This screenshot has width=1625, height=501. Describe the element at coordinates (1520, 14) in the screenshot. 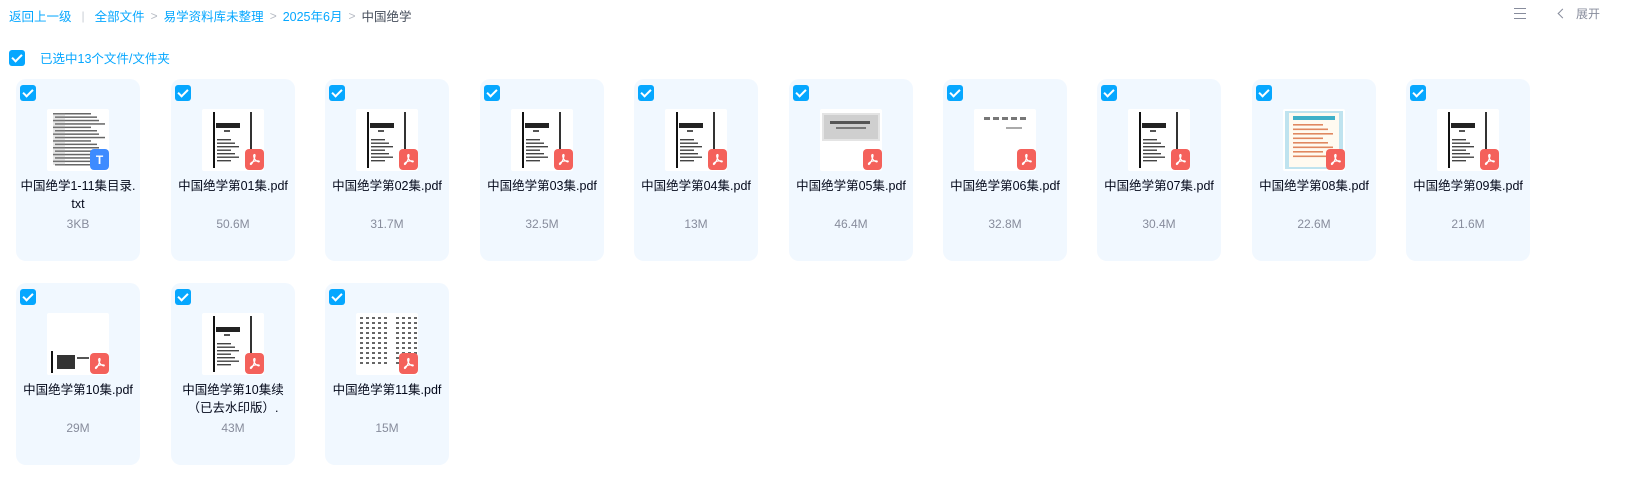

I see `list-view-icon` at that location.